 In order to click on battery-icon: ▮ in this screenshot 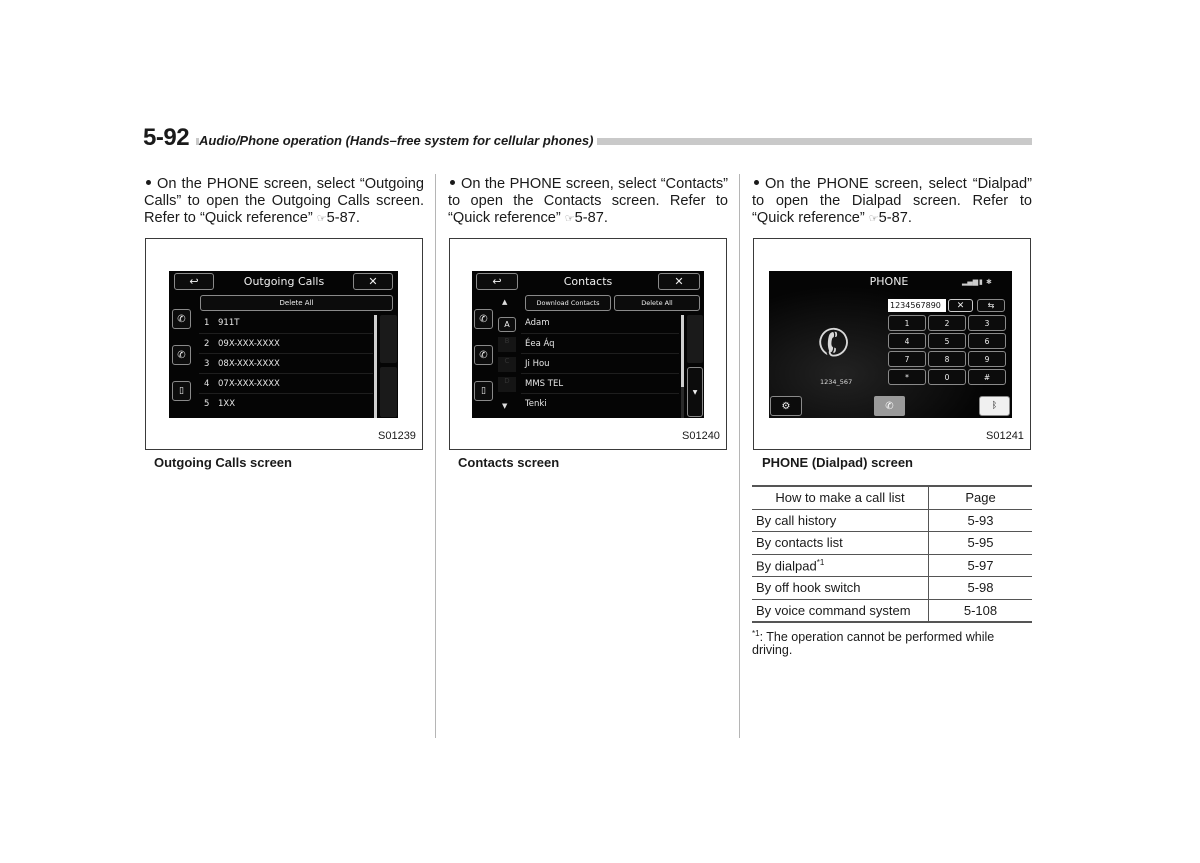, I will do `click(981, 282)`.